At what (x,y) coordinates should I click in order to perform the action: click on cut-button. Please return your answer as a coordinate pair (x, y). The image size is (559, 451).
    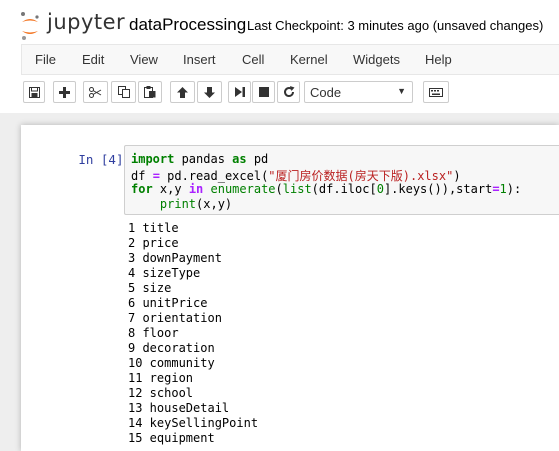
    Looking at the image, I should click on (95, 92).